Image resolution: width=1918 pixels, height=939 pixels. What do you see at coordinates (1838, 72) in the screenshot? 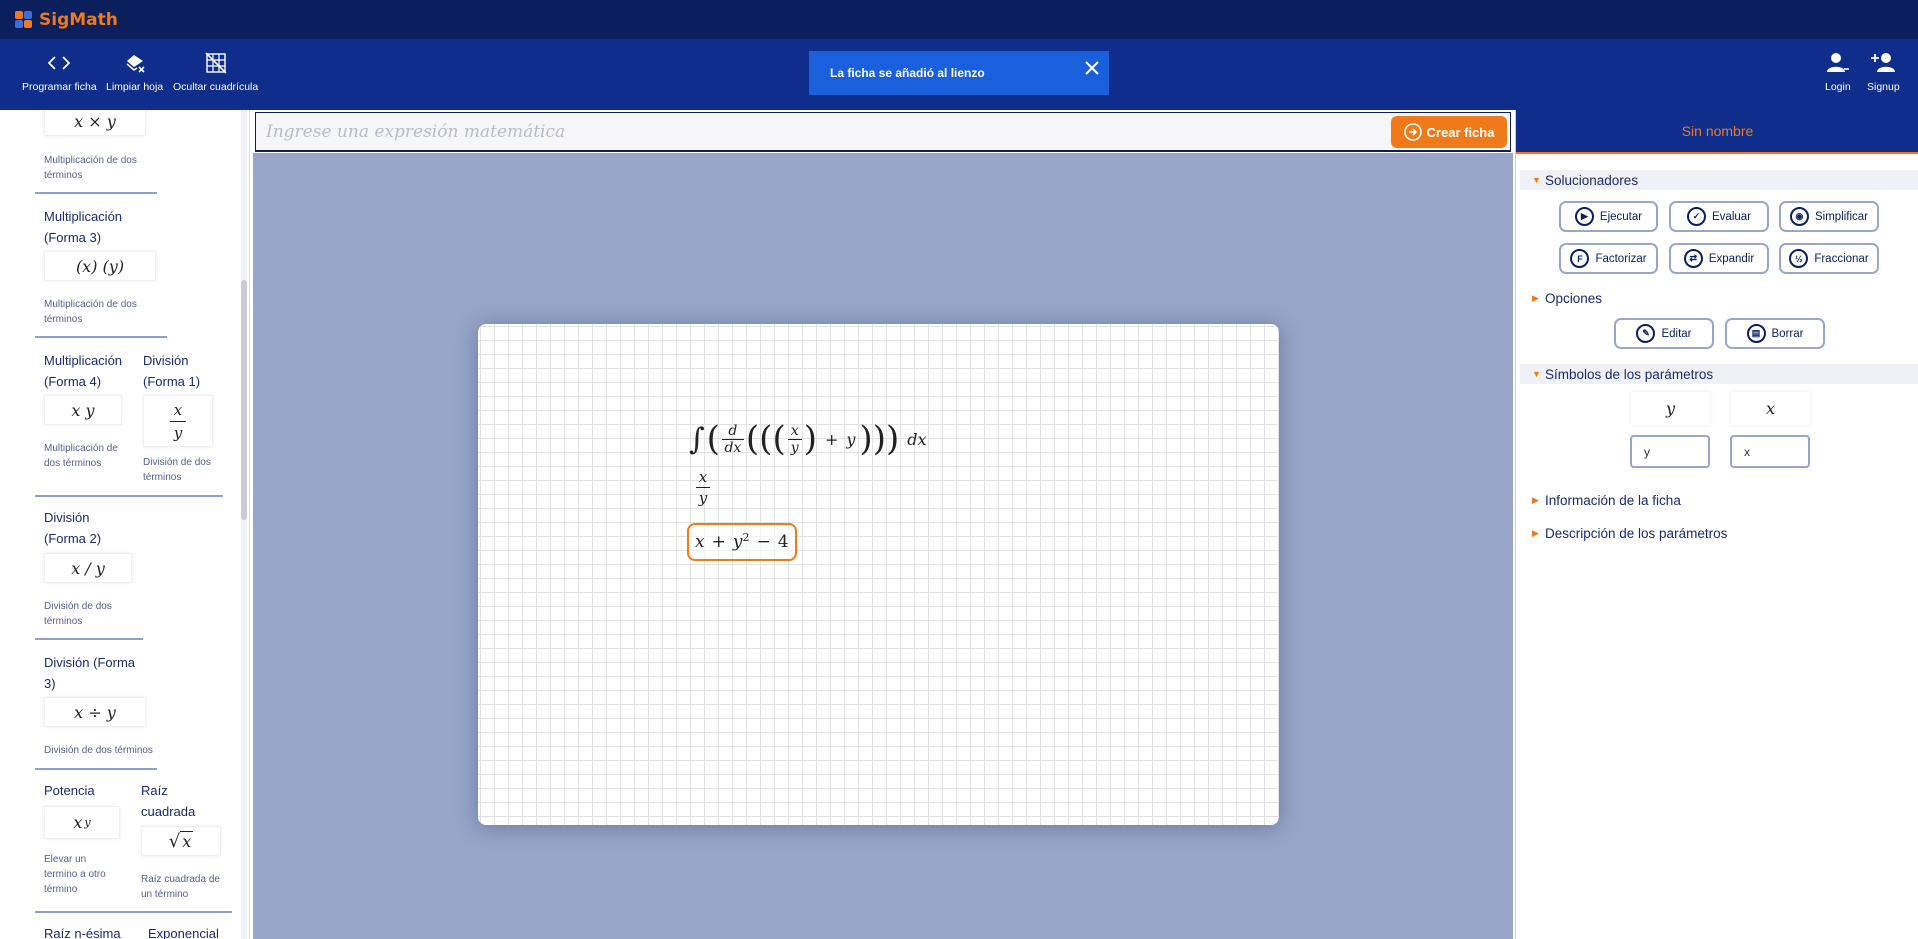
I see `login-button: Login` at bounding box center [1838, 72].